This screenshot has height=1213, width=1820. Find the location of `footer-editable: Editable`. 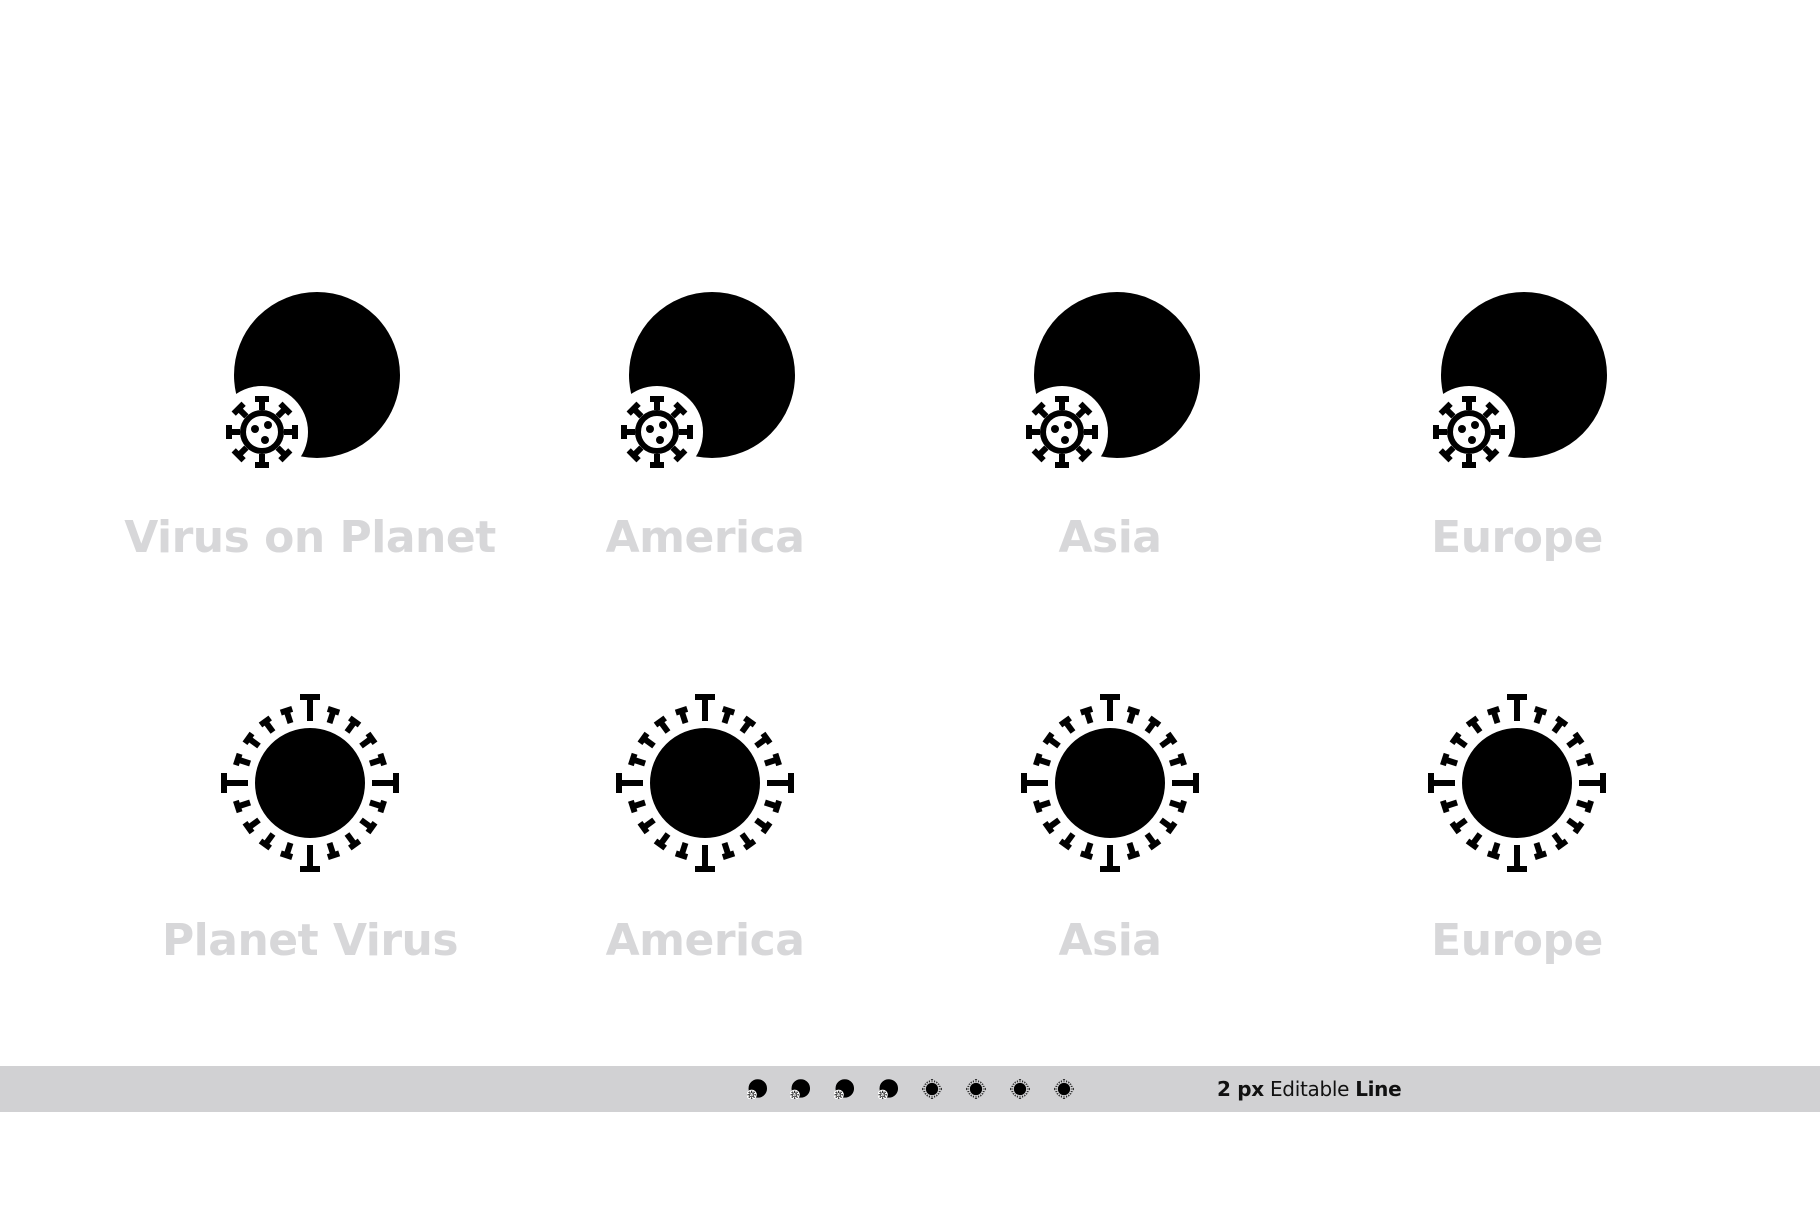

footer-editable: Editable is located at coordinates (1309, 1089).